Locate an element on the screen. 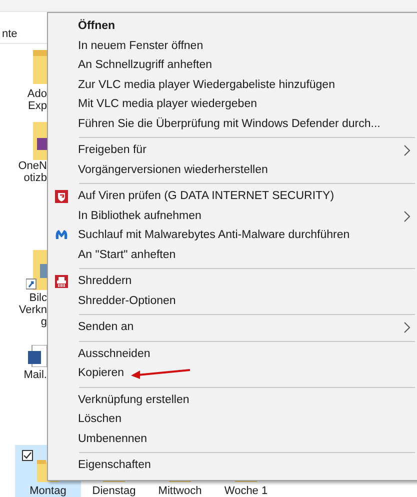  item-label: g is located at coordinates (43, 322).